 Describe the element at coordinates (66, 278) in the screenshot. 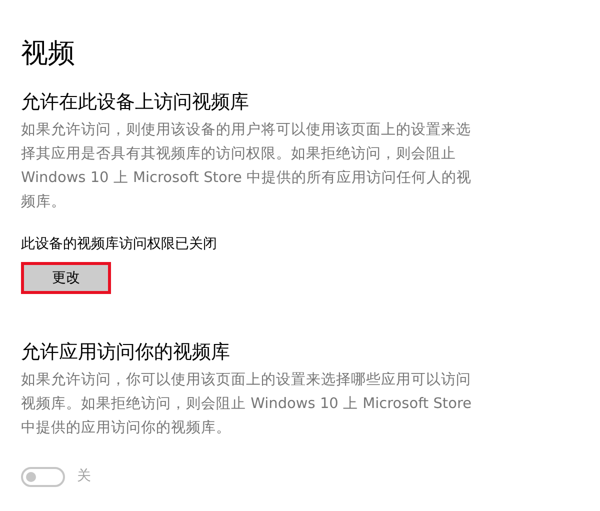

I see `change-button: 更改` at that location.